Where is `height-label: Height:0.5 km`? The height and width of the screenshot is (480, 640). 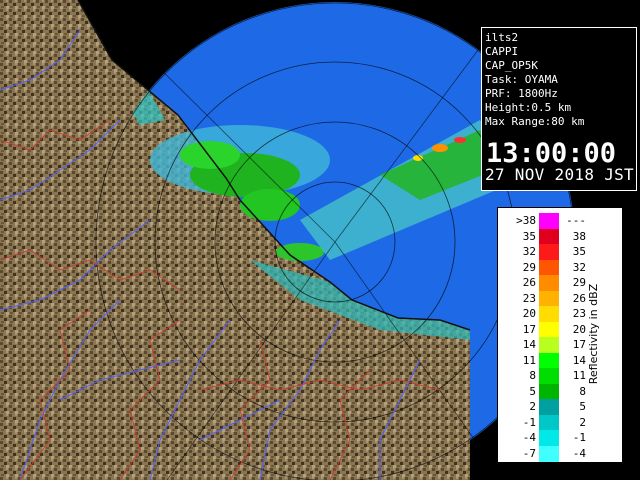 height-label: Height:0.5 km is located at coordinates (528, 107).